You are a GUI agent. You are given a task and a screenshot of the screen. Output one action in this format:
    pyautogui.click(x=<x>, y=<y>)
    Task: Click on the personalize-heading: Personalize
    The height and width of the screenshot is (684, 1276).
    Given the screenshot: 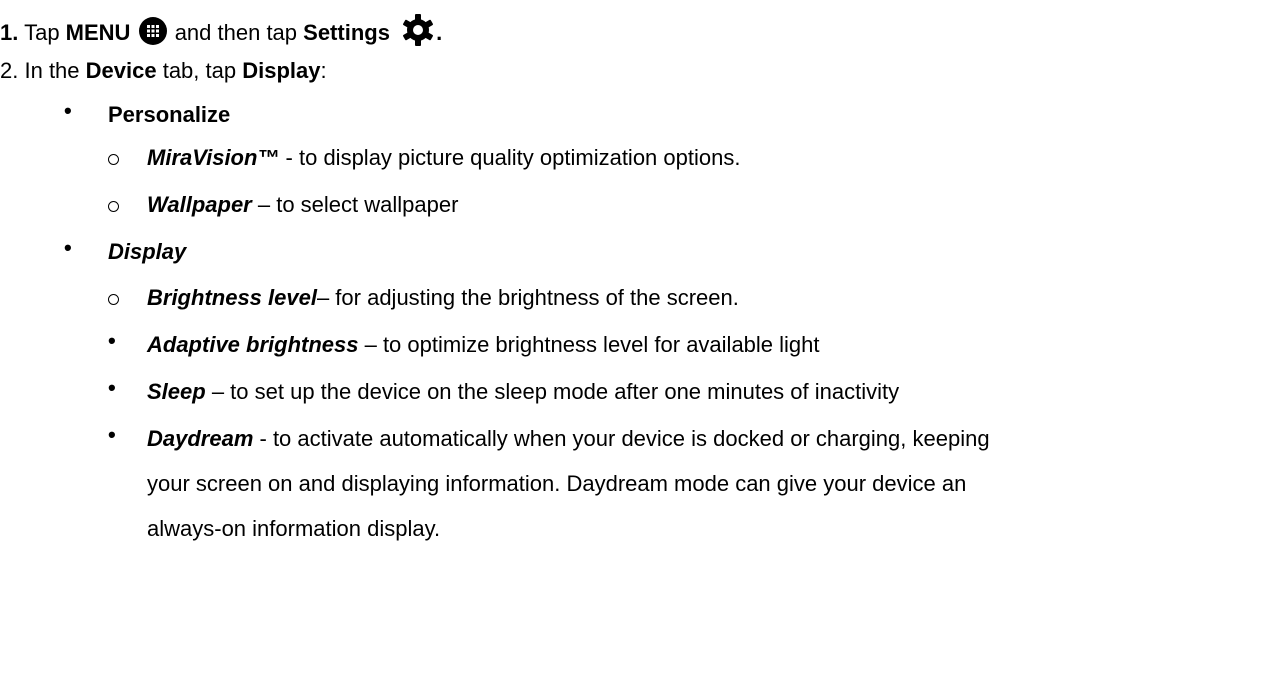 What is the action you would take?
    pyautogui.click(x=169, y=115)
    